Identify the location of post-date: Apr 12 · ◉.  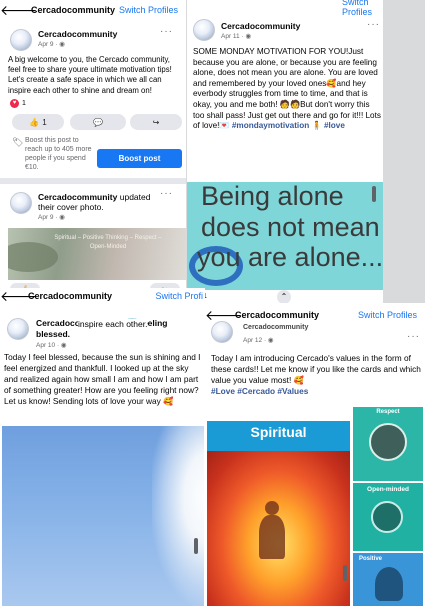
(258, 340).